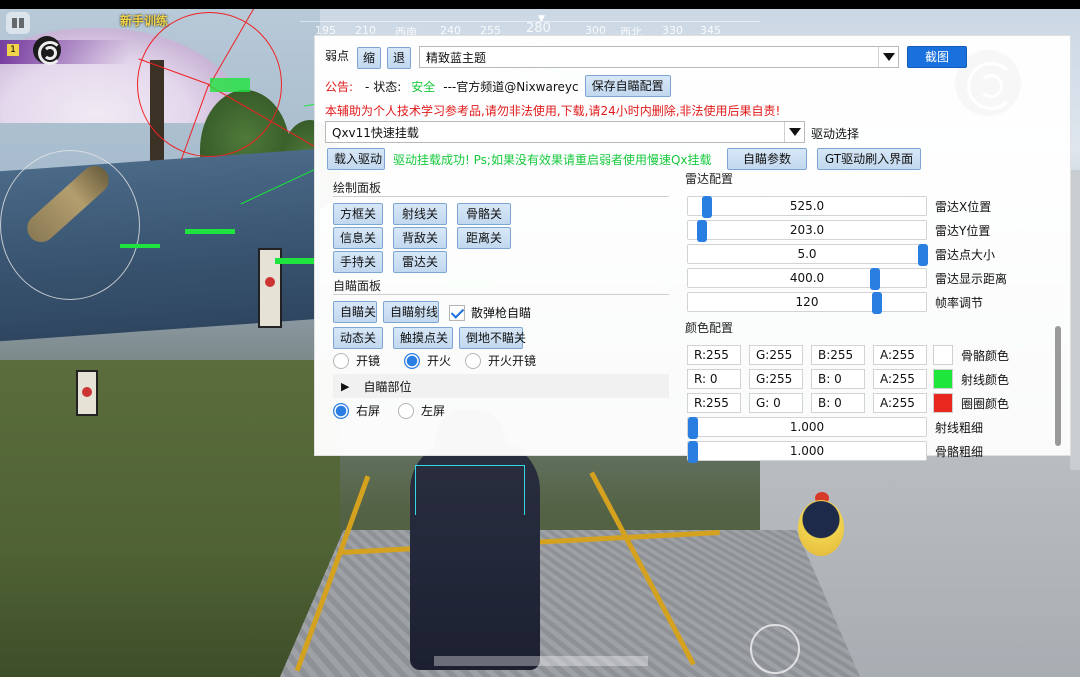  What do you see at coordinates (501, 196) in the screenshot?
I see `divider` at bounding box center [501, 196].